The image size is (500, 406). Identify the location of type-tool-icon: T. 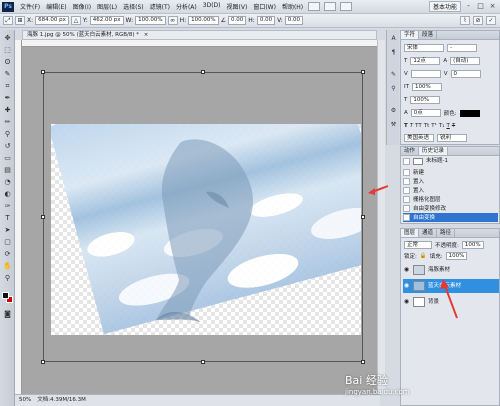
(7, 218).